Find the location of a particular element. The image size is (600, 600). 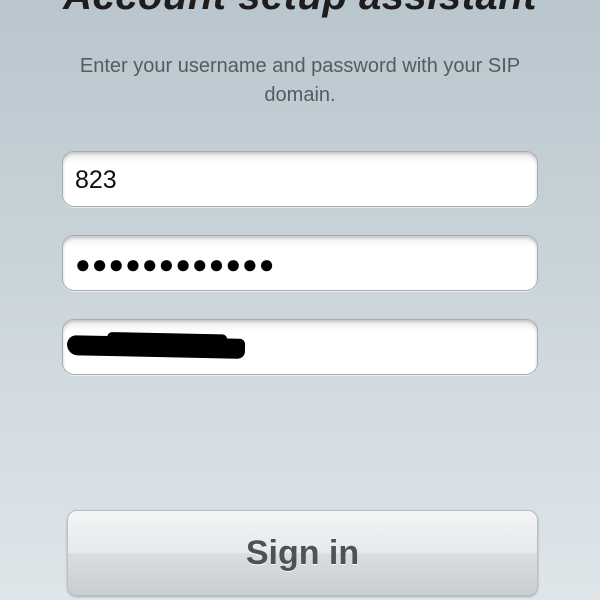

password-field: ●●●●●●●●●●●● is located at coordinates (300, 263).